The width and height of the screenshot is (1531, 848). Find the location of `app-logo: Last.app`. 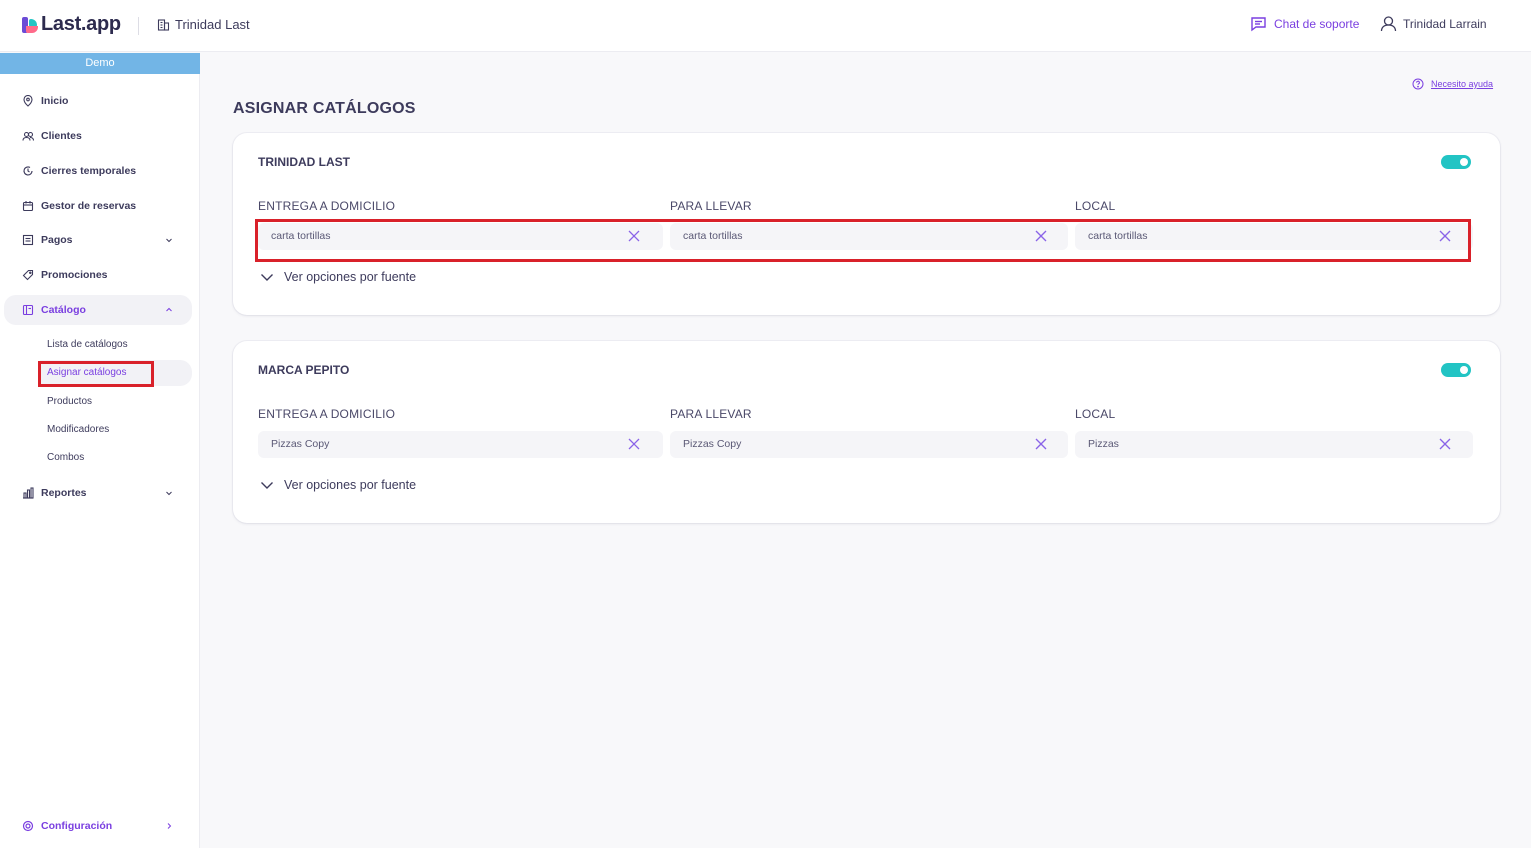

app-logo: Last.app is located at coordinates (71, 24).